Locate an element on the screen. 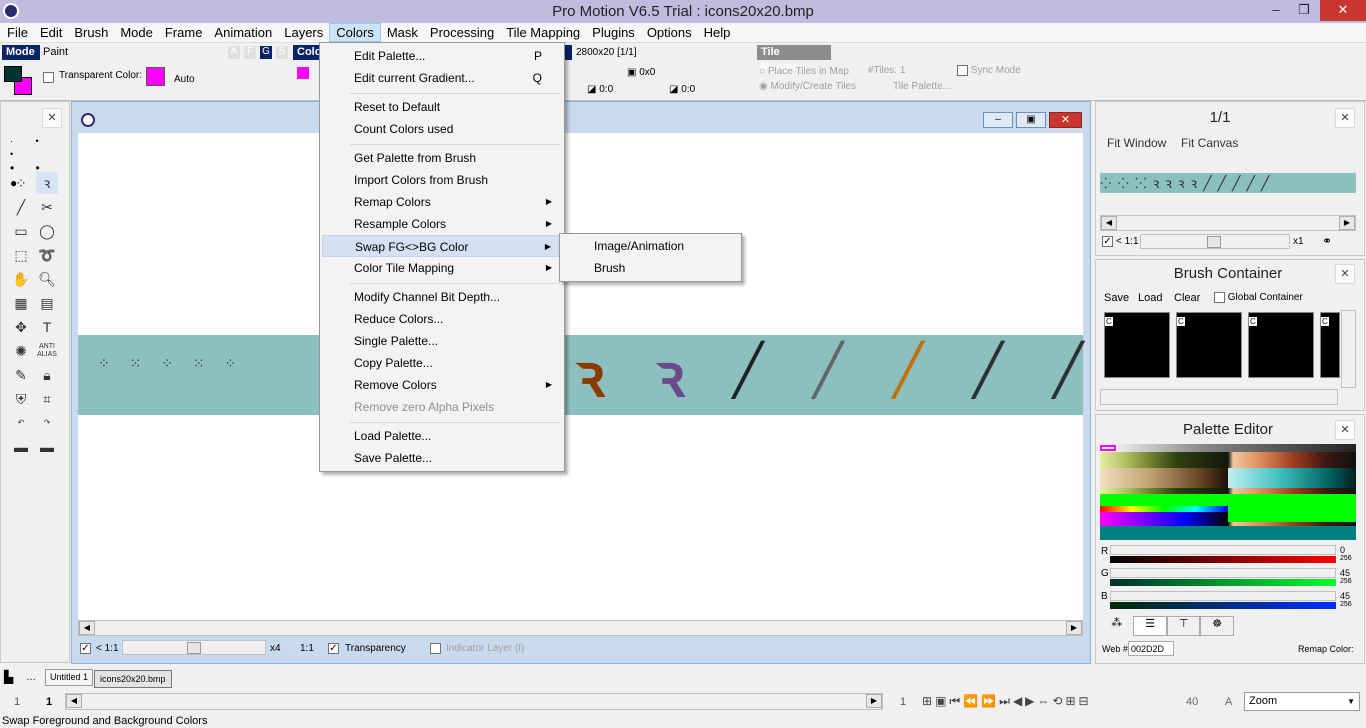 The image size is (1366, 728). preview-zoom-slider is located at coordinates (1215, 241).